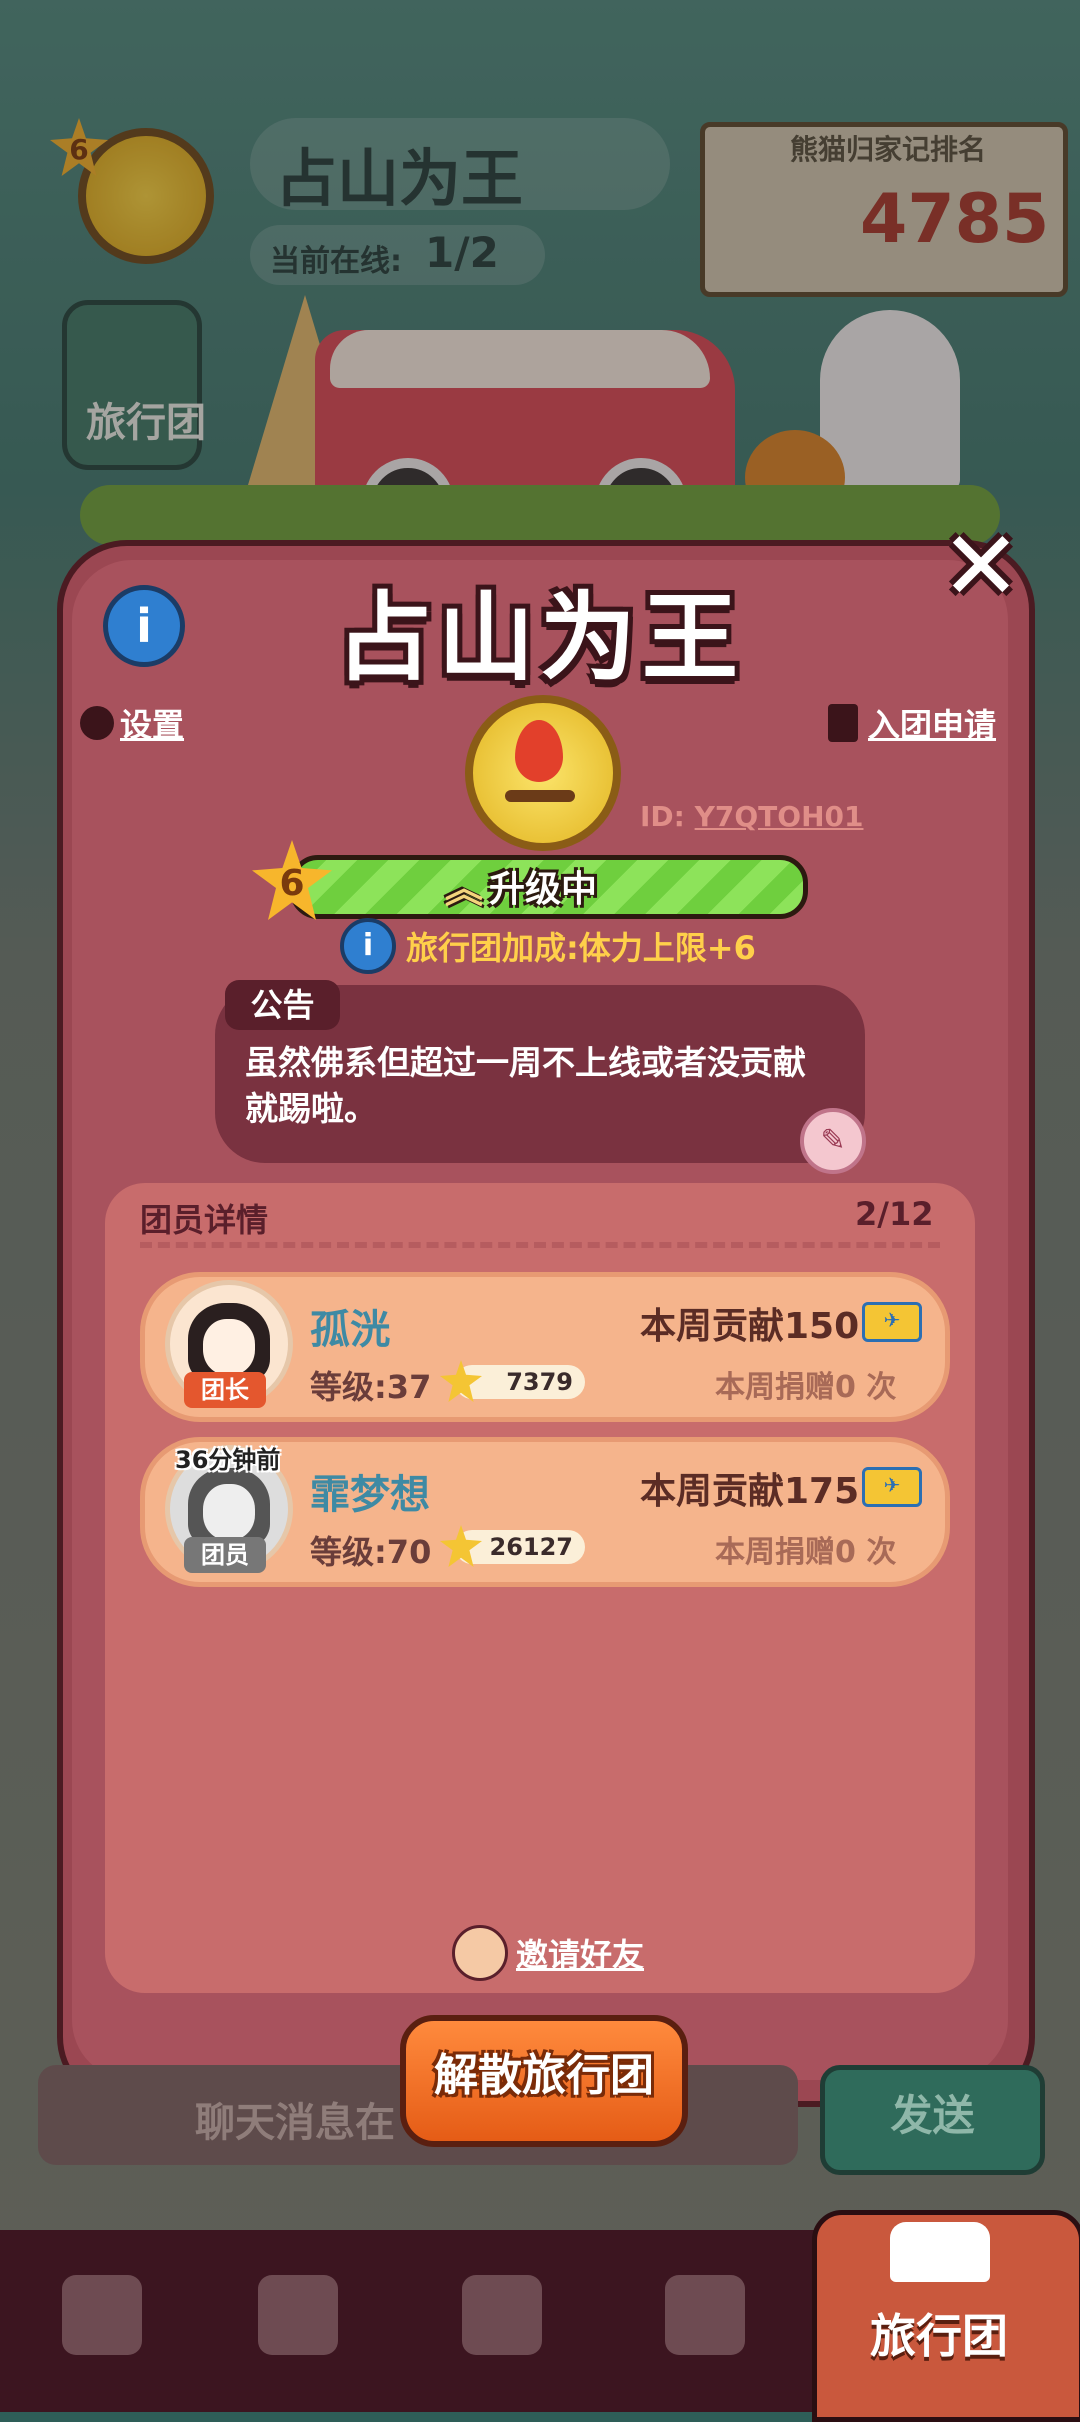 The width and height of the screenshot is (1080, 2422). Describe the element at coordinates (225, 1390) in the screenshot. I see `role-tag: 团长` at that location.